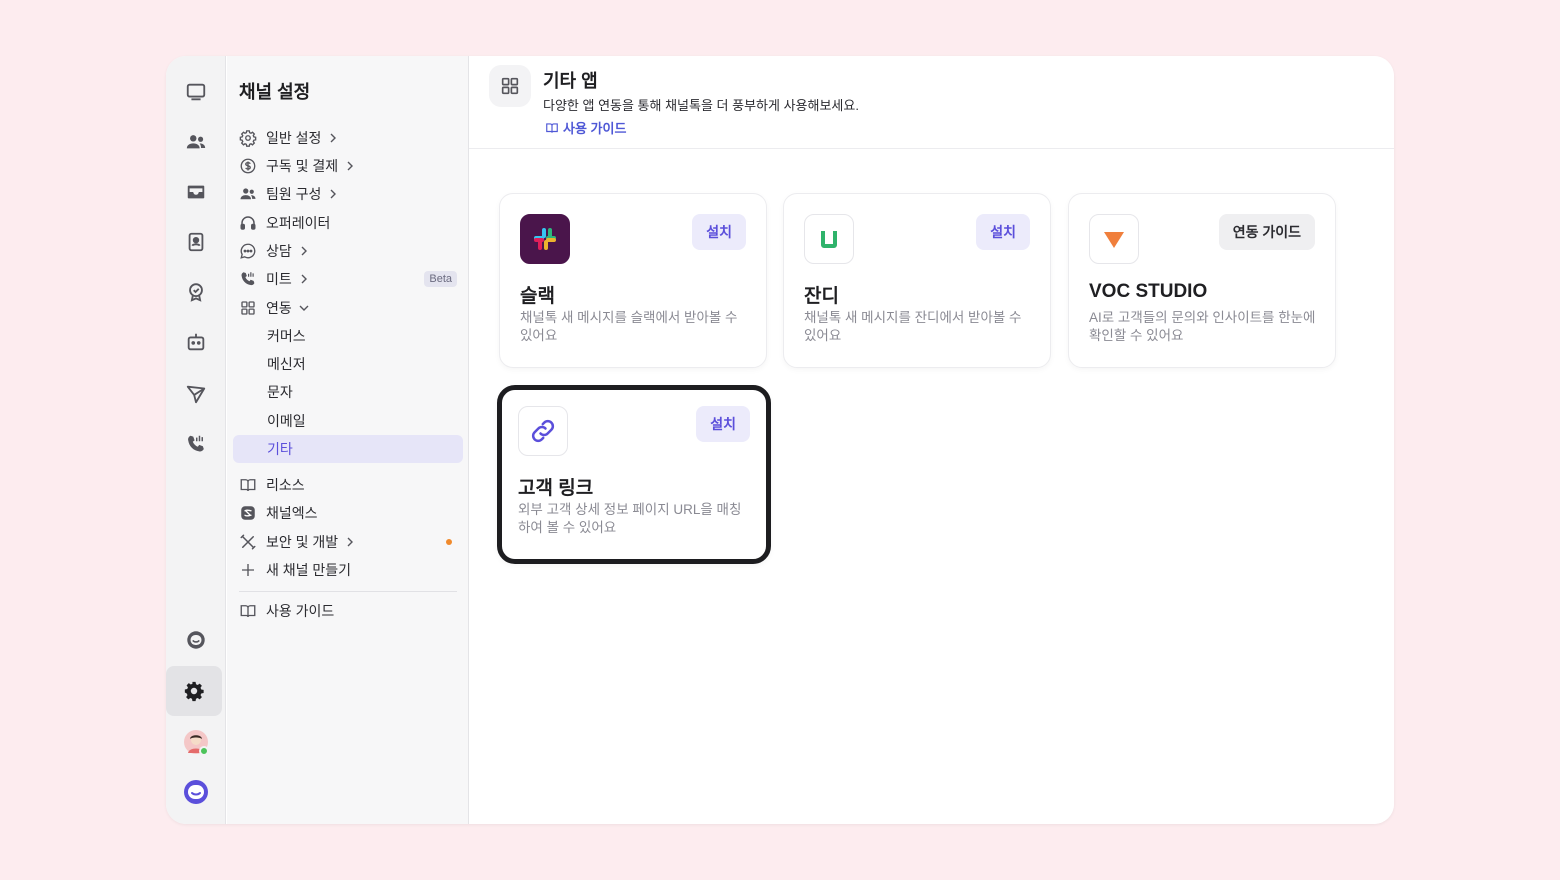 The width and height of the screenshot is (1560, 880). I want to click on sidebar-item-label: 팀원 구성, so click(294, 194).